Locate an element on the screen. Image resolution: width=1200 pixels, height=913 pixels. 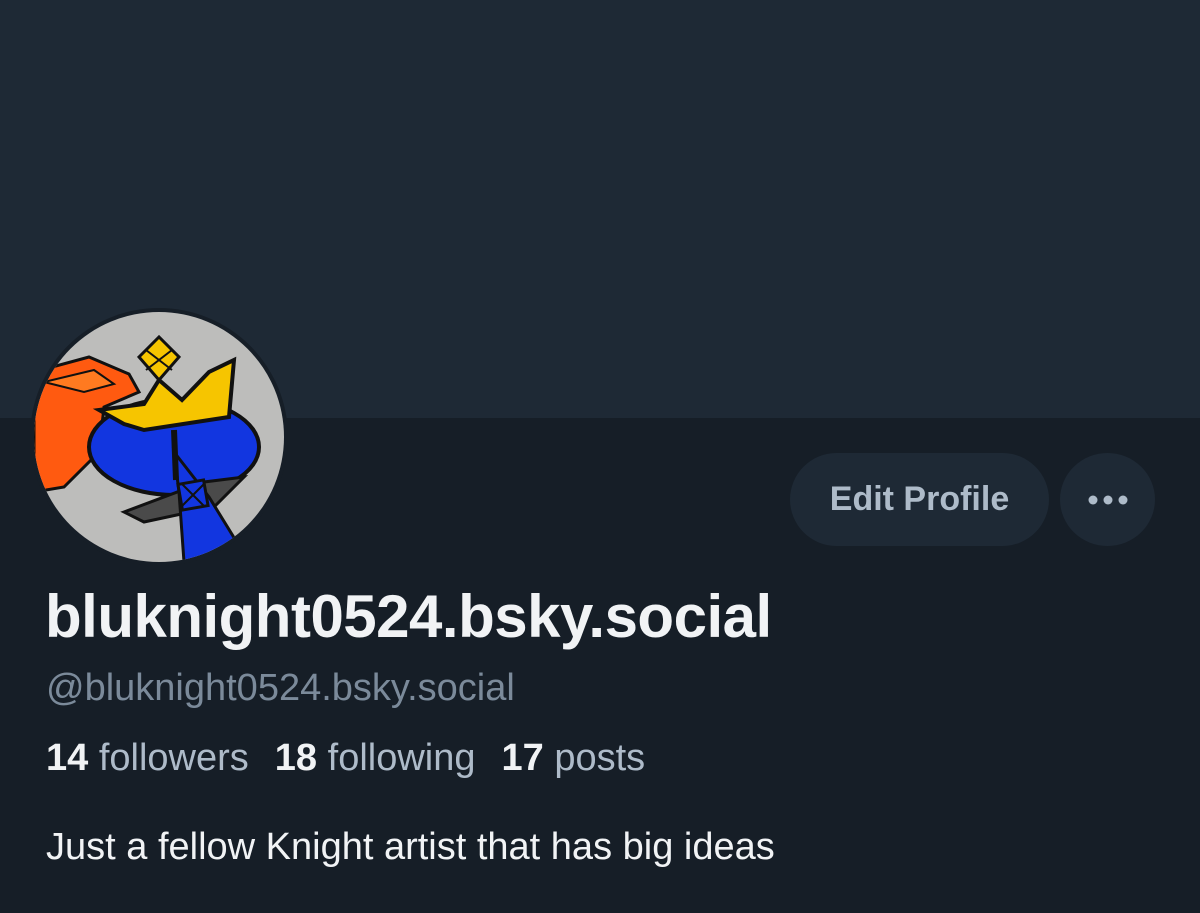
followers-count: 14 is located at coordinates (67, 758).